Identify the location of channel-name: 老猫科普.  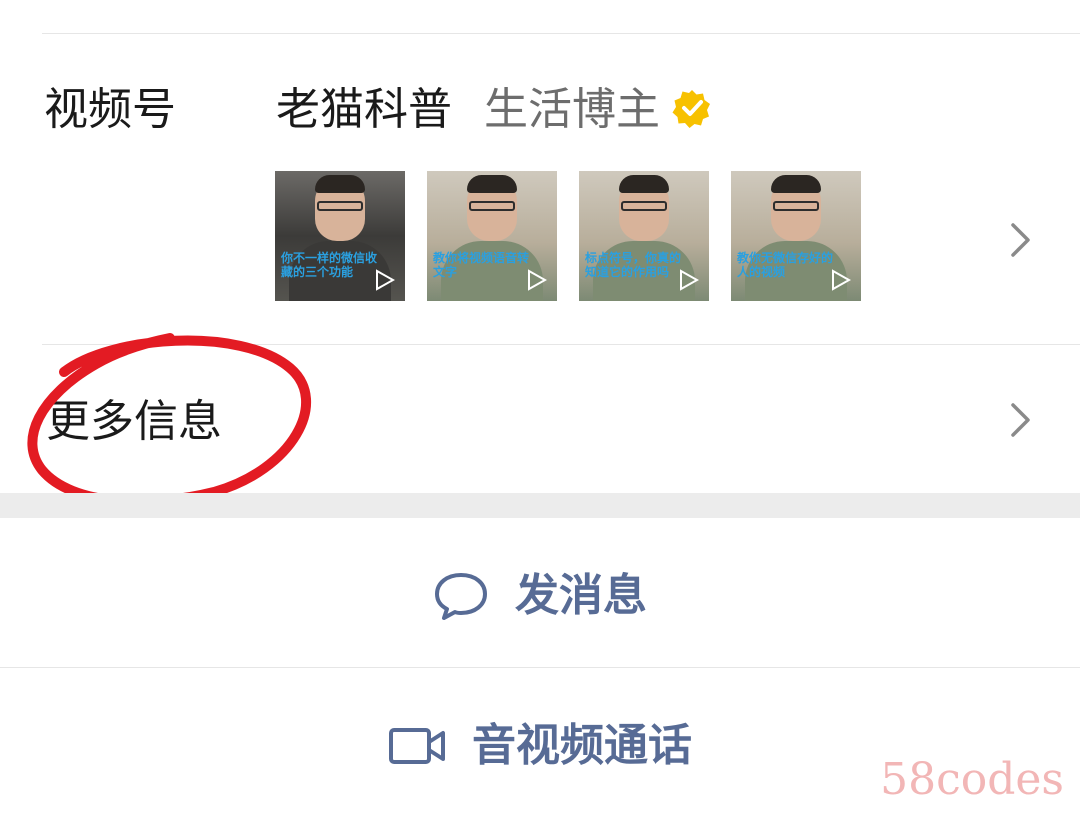
(364, 109).